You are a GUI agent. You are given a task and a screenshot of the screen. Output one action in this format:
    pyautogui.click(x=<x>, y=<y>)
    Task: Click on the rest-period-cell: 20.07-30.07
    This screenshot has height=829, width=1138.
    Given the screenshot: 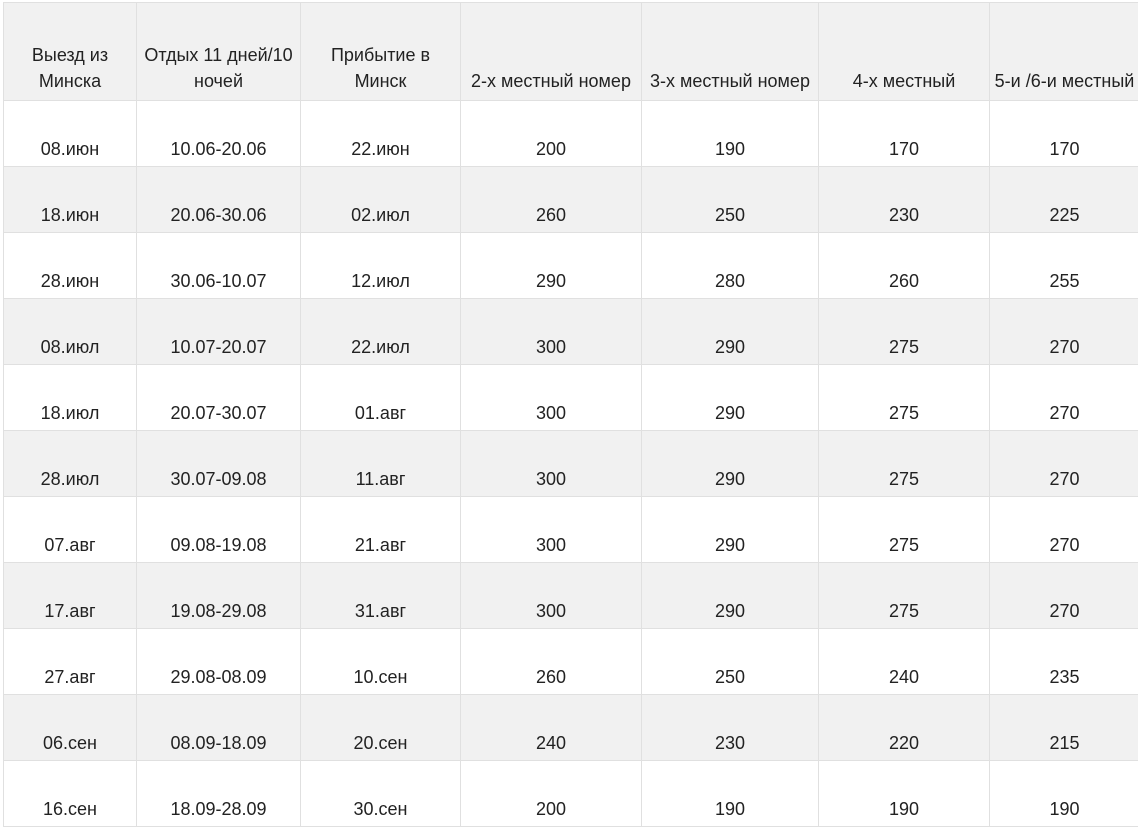 What is the action you would take?
    pyautogui.click(x=218, y=397)
    